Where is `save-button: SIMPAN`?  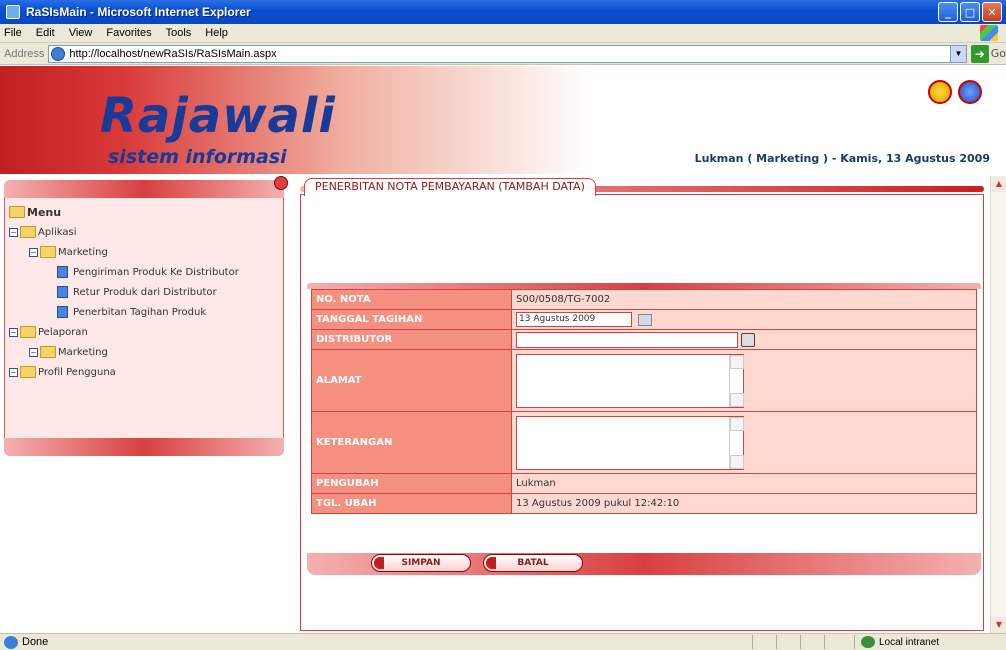 save-button: SIMPAN is located at coordinates (421, 563).